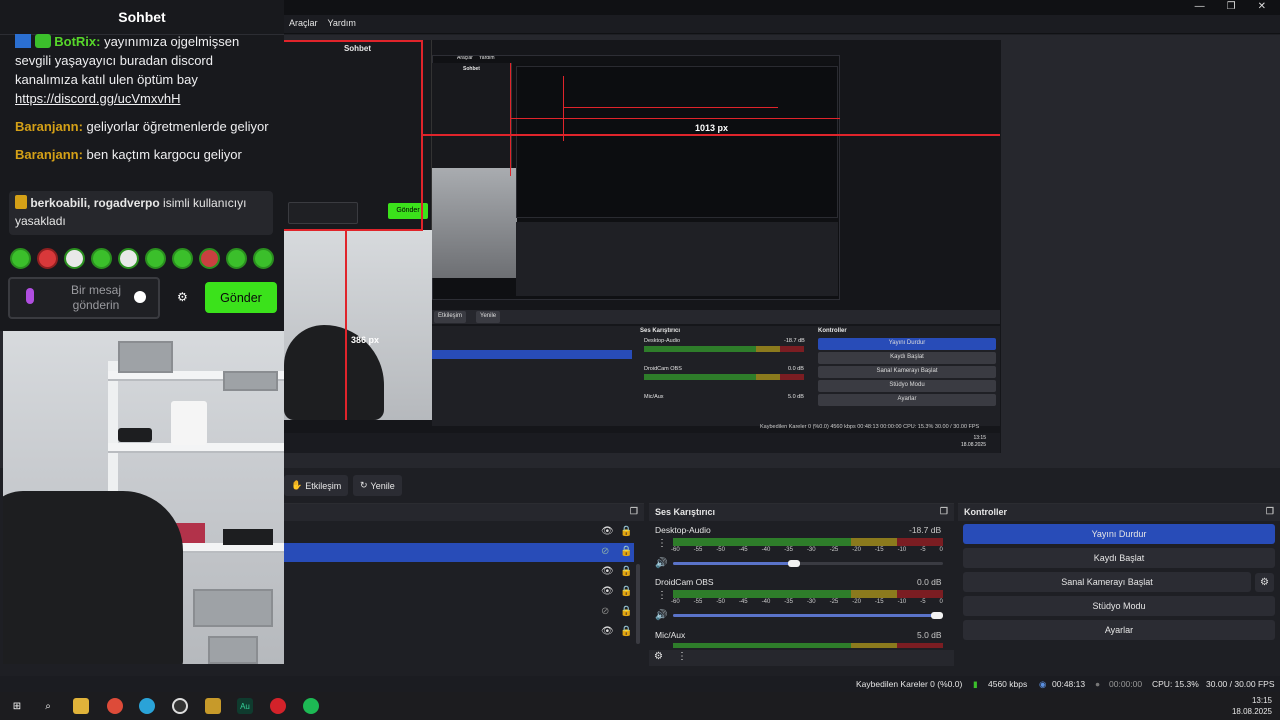 This screenshot has height=720, width=1280. What do you see at coordinates (1231, 7) in the screenshot?
I see `maximize-icon: ❐` at bounding box center [1231, 7].